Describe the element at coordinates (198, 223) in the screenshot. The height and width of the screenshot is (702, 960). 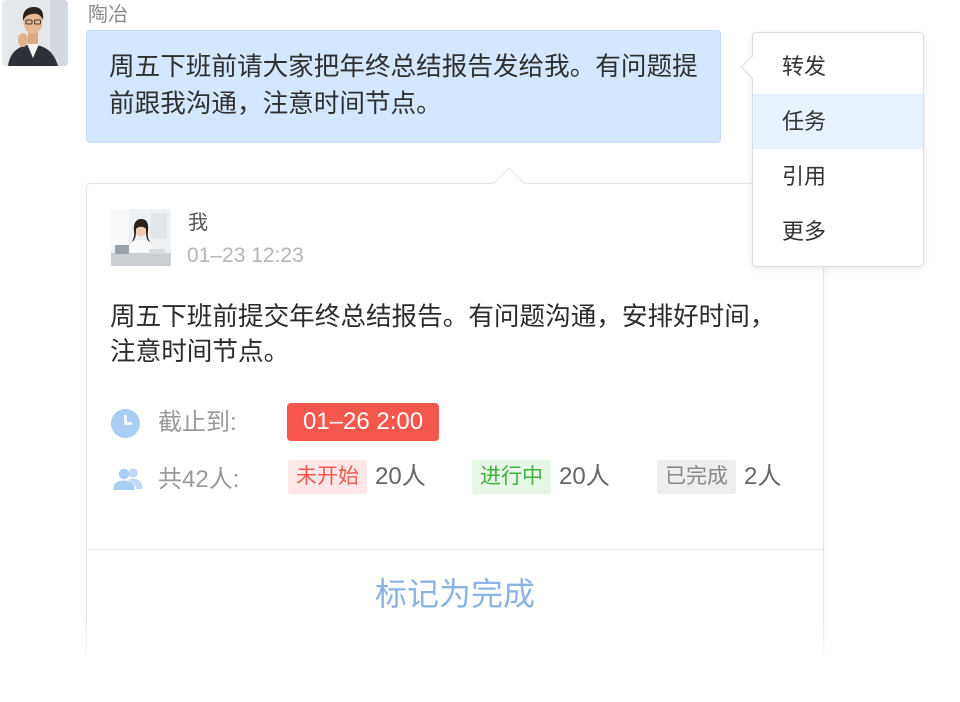
I see `task-author: 我` at that location.